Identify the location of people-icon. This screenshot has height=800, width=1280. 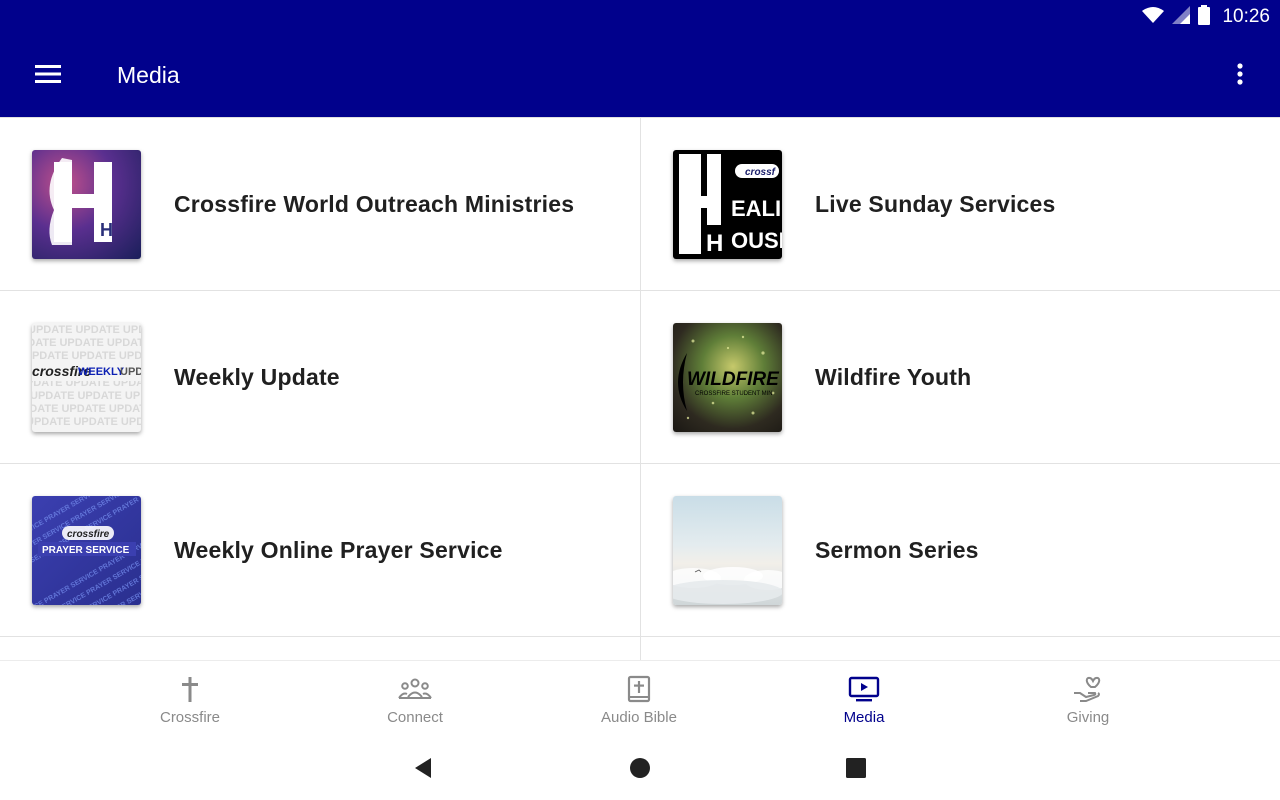
(415, 689).